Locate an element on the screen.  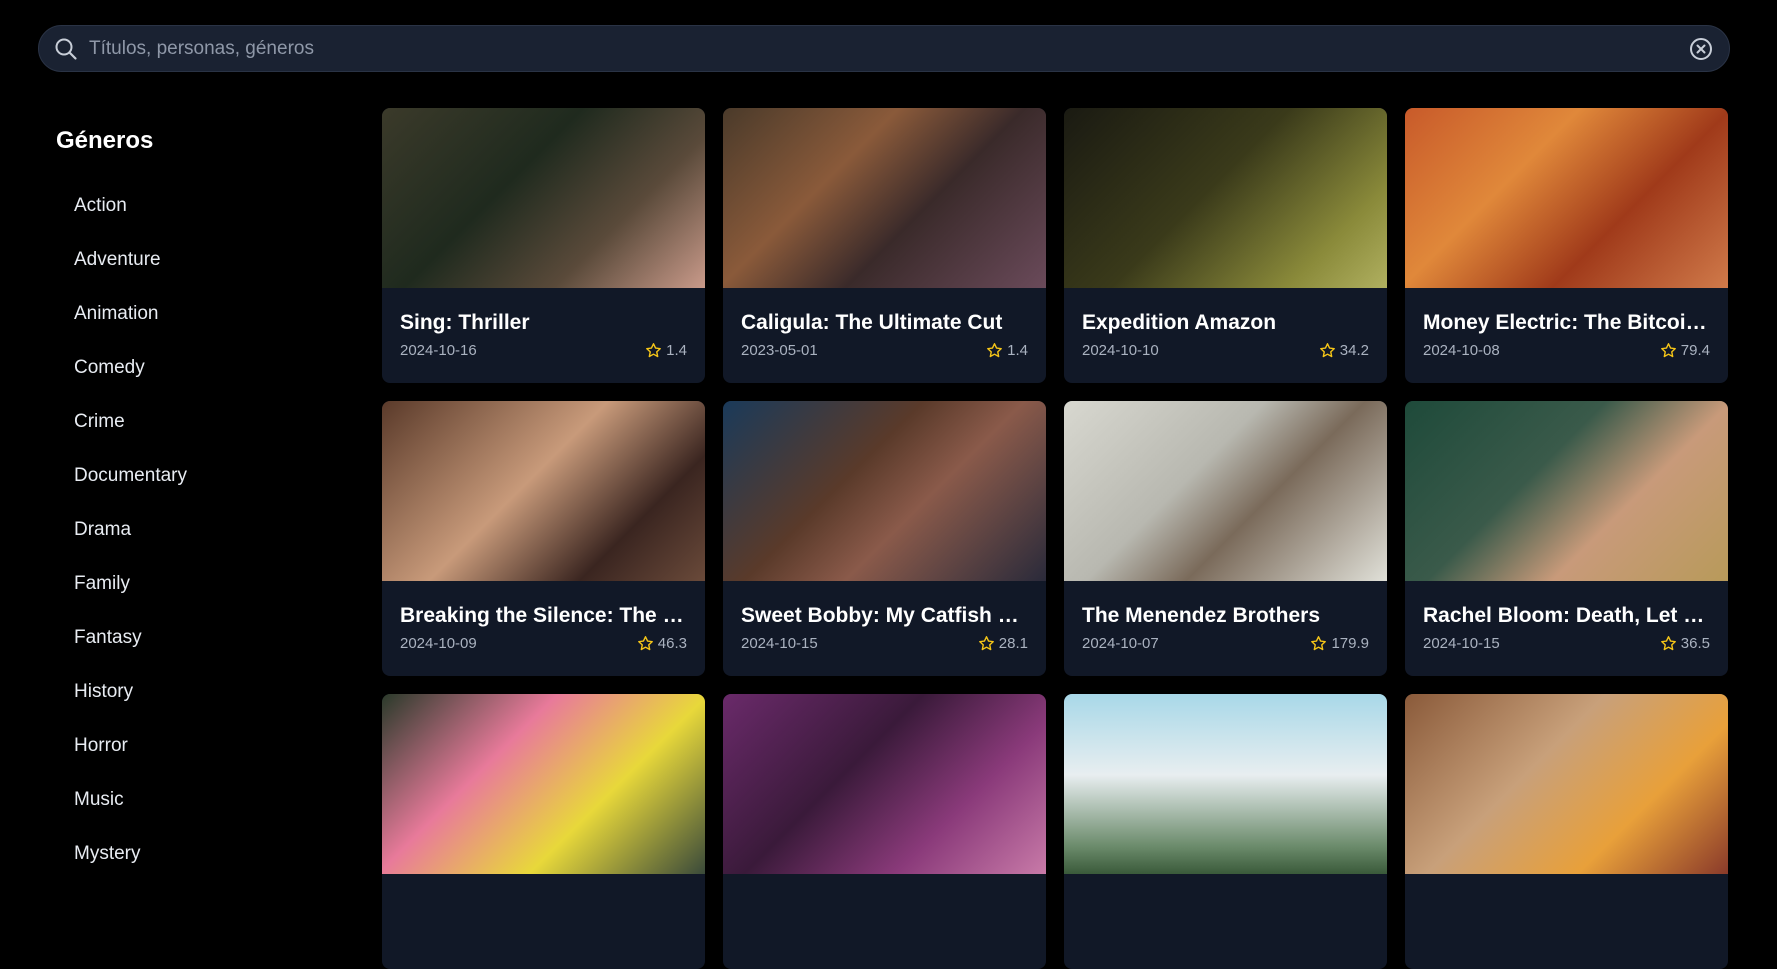
genre-item-drama: Drama is located at coordinates (196, 530).